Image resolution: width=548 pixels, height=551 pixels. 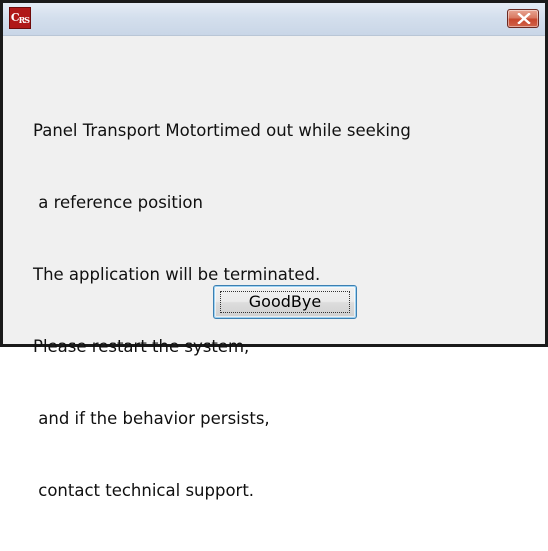 What do you see at coordinates (141, 346) in the screenshot?
I see `message-line: Please restart the system,` at bounding box center [141, 346].